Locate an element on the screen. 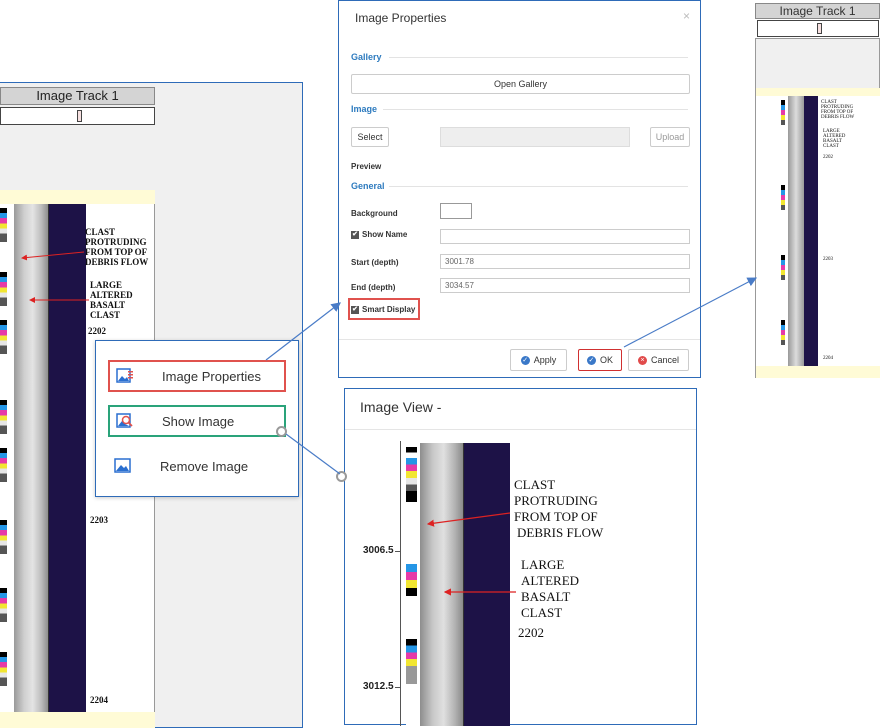 The width and height of the screenshot is (883, 728). menu-item-remove-image: Remove Image is located at coordinates (197, 466).